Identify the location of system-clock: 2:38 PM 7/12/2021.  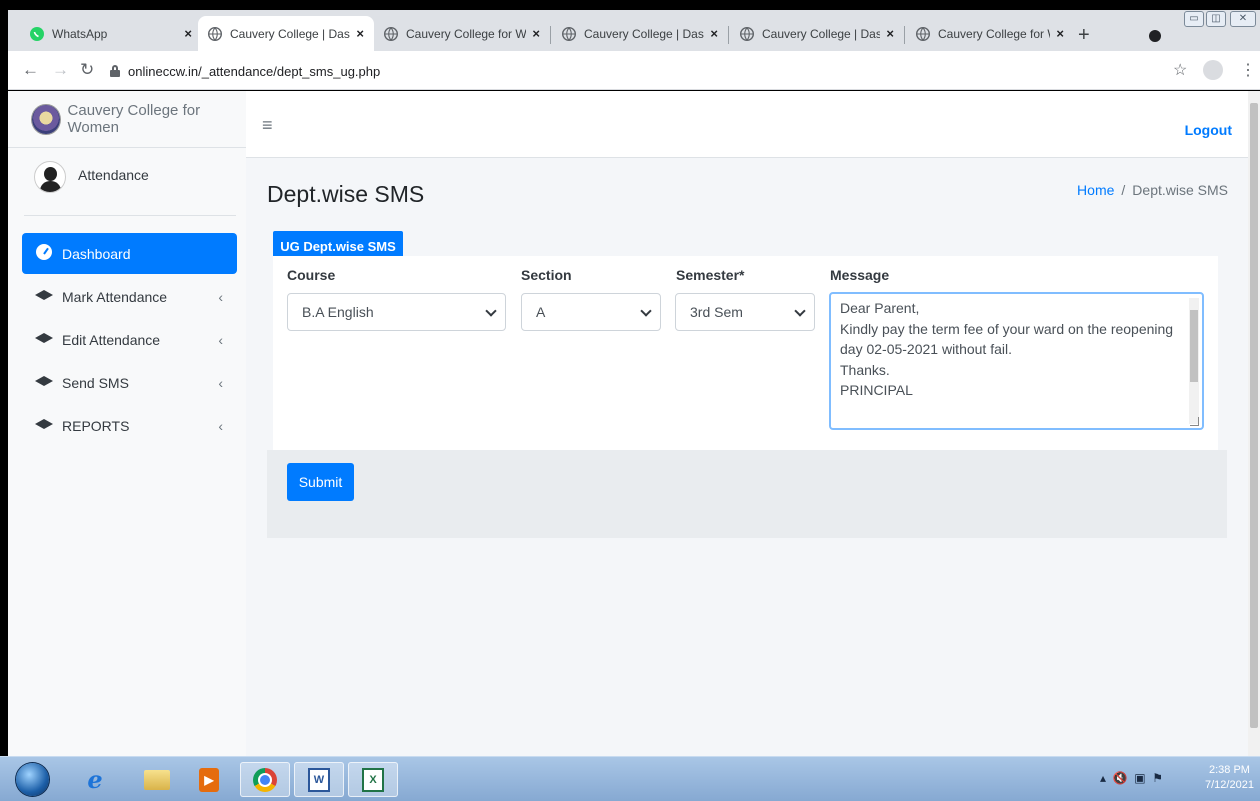
(1229, 778).